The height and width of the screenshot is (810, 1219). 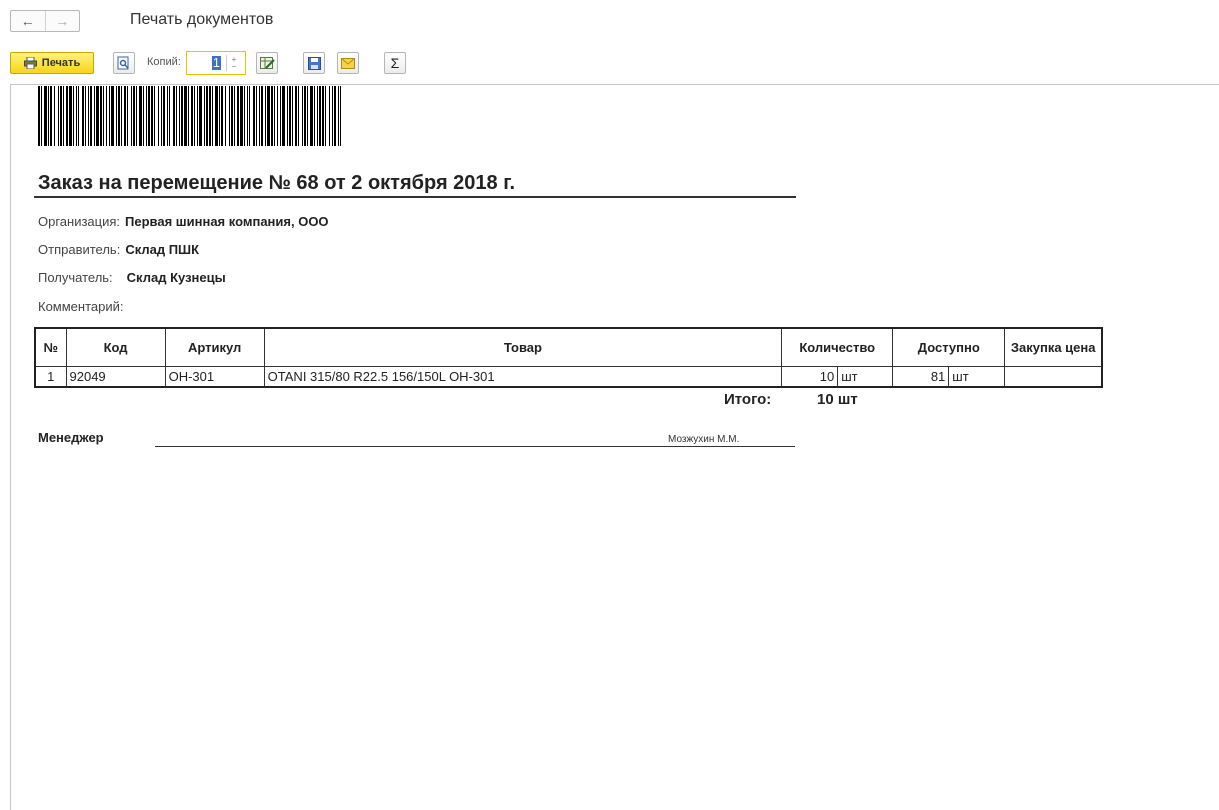 I want to click on edit-button, so click(x=267, y=63).